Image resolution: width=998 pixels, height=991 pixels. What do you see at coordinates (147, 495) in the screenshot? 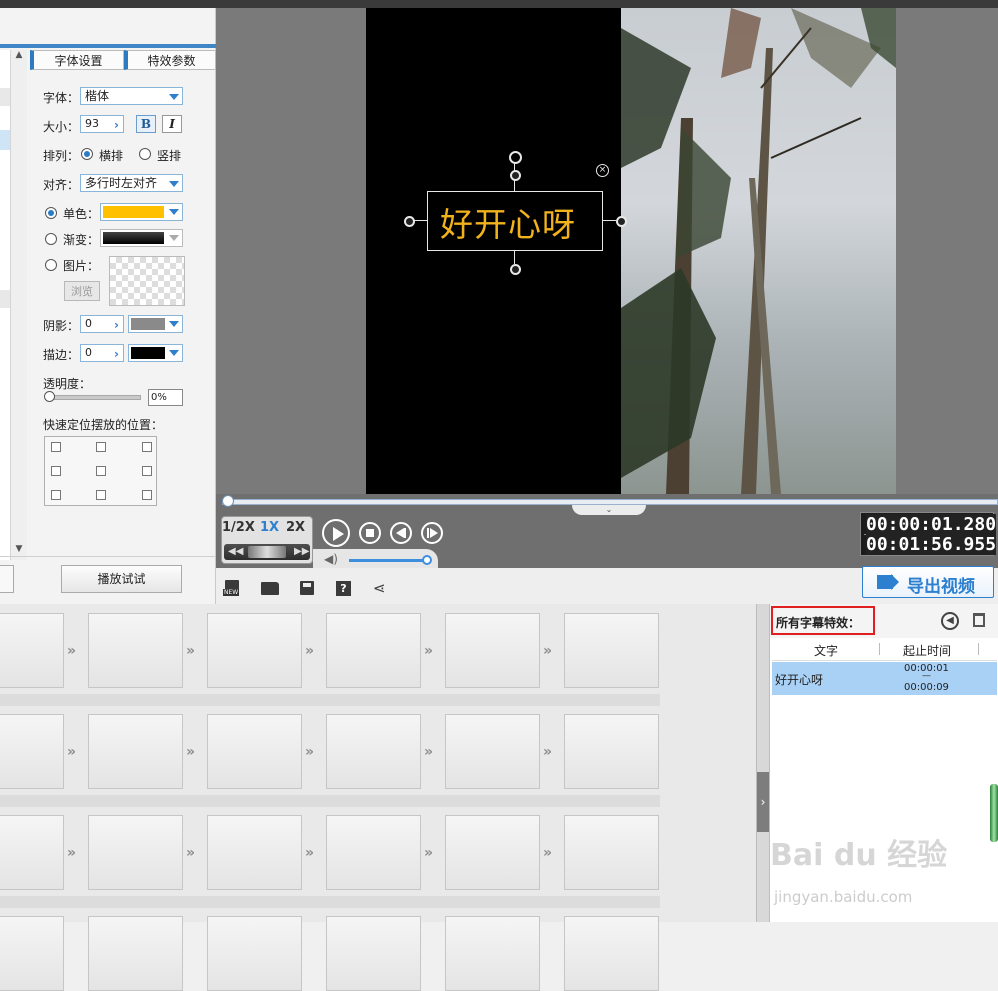
I see `position-bottom-right` at bounding box center [147, 495].